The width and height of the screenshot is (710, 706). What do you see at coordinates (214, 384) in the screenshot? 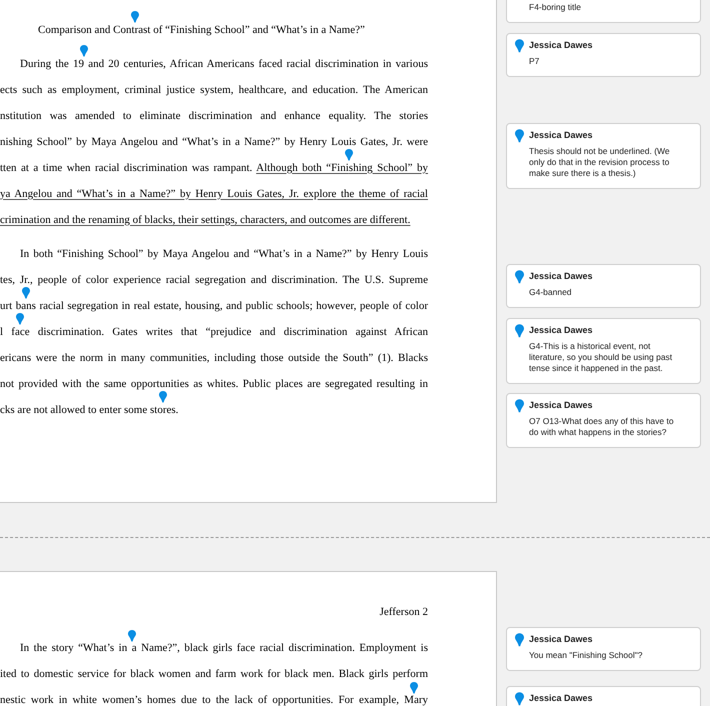
I see `text-line: not provided with the same opportunities as whites. Public places are segregated resulting in` at bounding box center [214, 384].